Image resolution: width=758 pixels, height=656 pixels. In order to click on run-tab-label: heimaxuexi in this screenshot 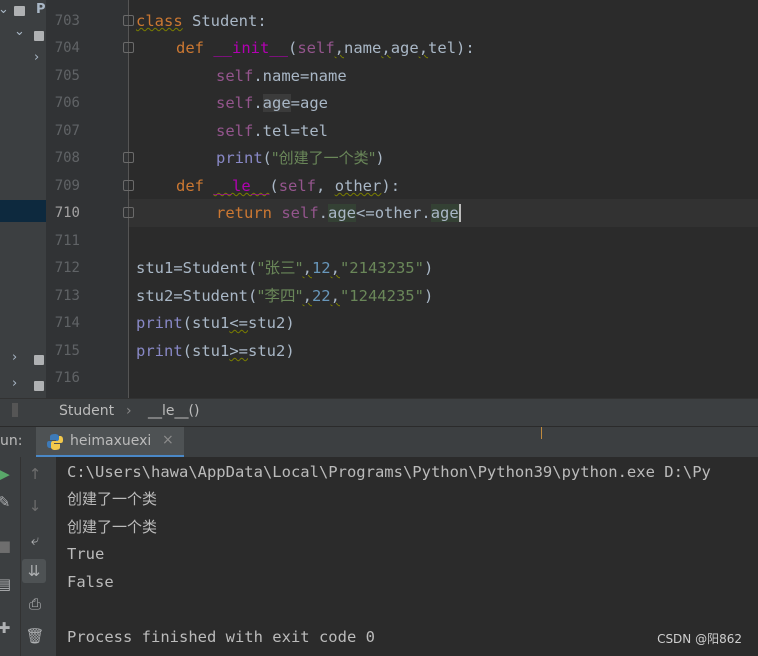, I will do `click(111, 441)`.